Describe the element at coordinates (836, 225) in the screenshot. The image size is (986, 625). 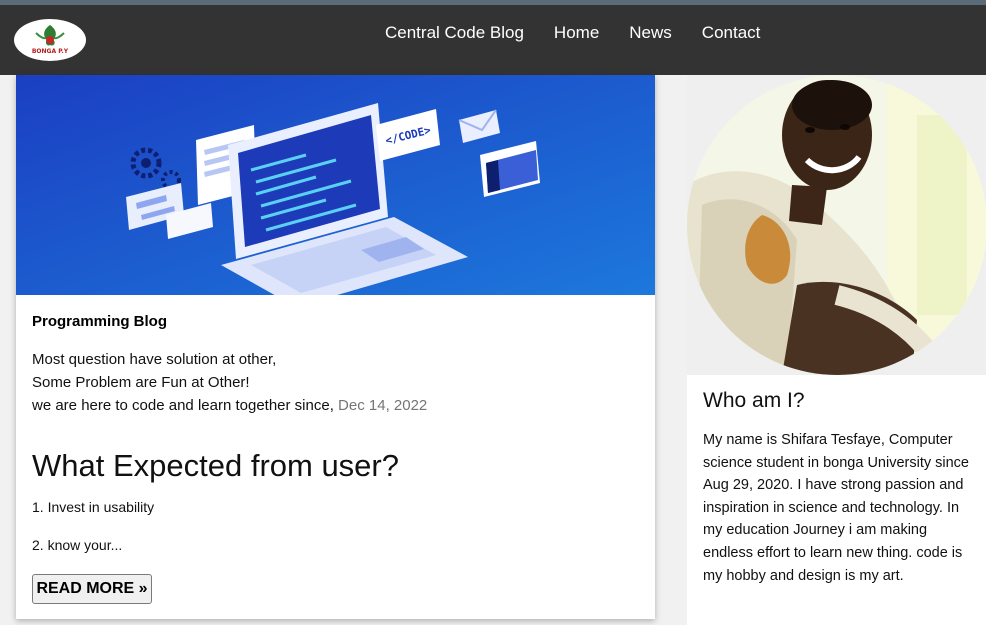
I see `profile-photo` at that location.